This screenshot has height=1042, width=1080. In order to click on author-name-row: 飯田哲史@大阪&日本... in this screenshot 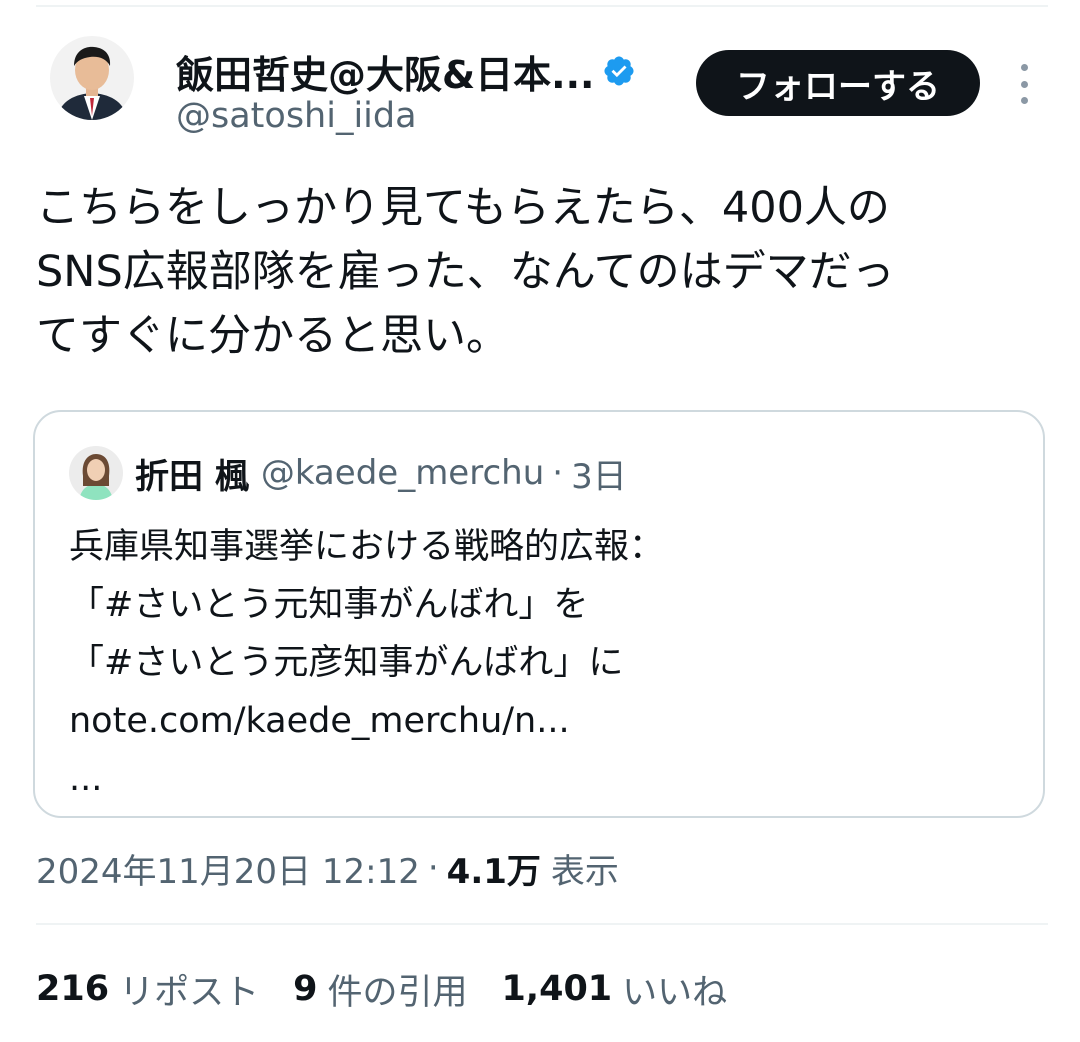, I will do `click(406, 71)`.